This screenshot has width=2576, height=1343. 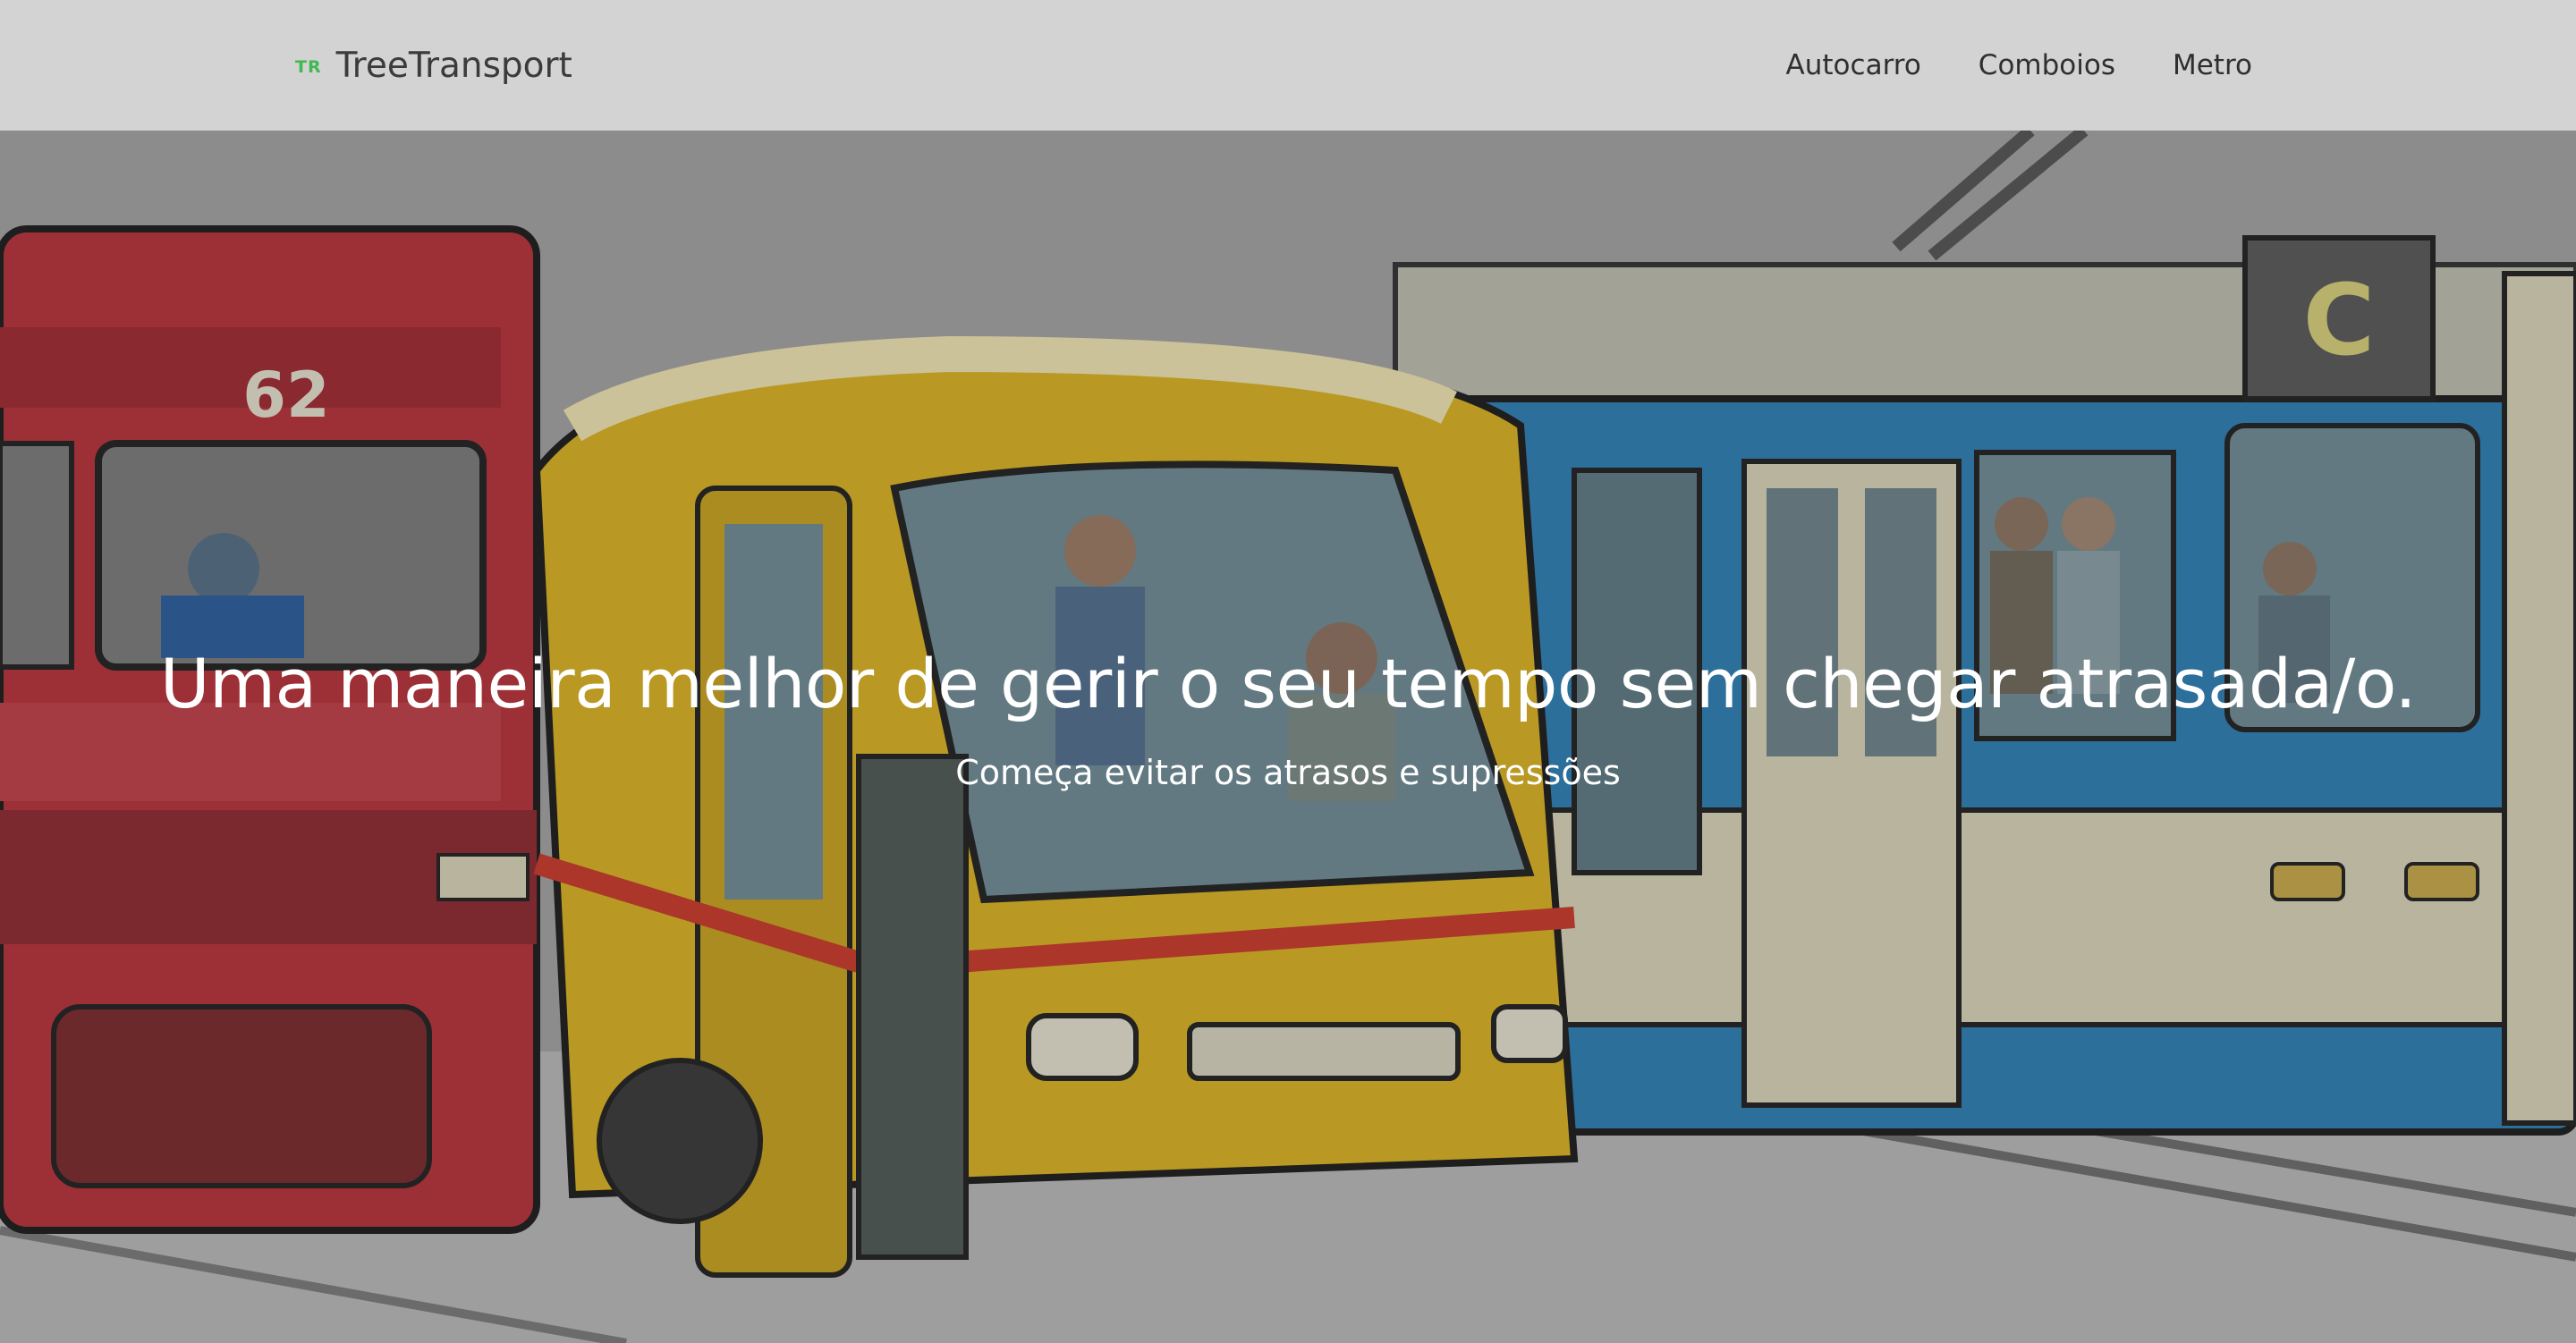 I want to click on brand-mark-icon: TR, so click(x=308, y=67).